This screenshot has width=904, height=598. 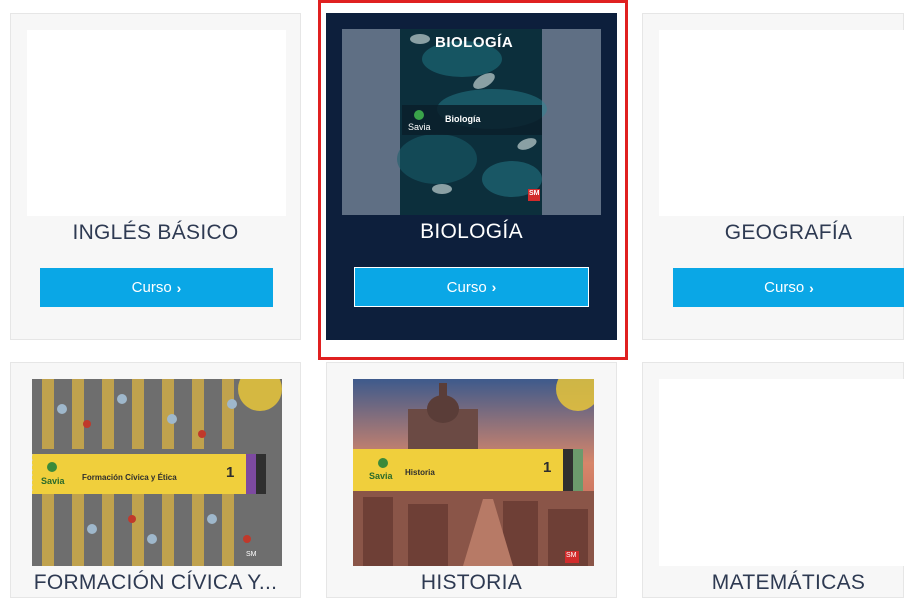 I want to click on course-card-historia: Savia Historia 1 SM HISTORIA, so click(x=471, y=480).